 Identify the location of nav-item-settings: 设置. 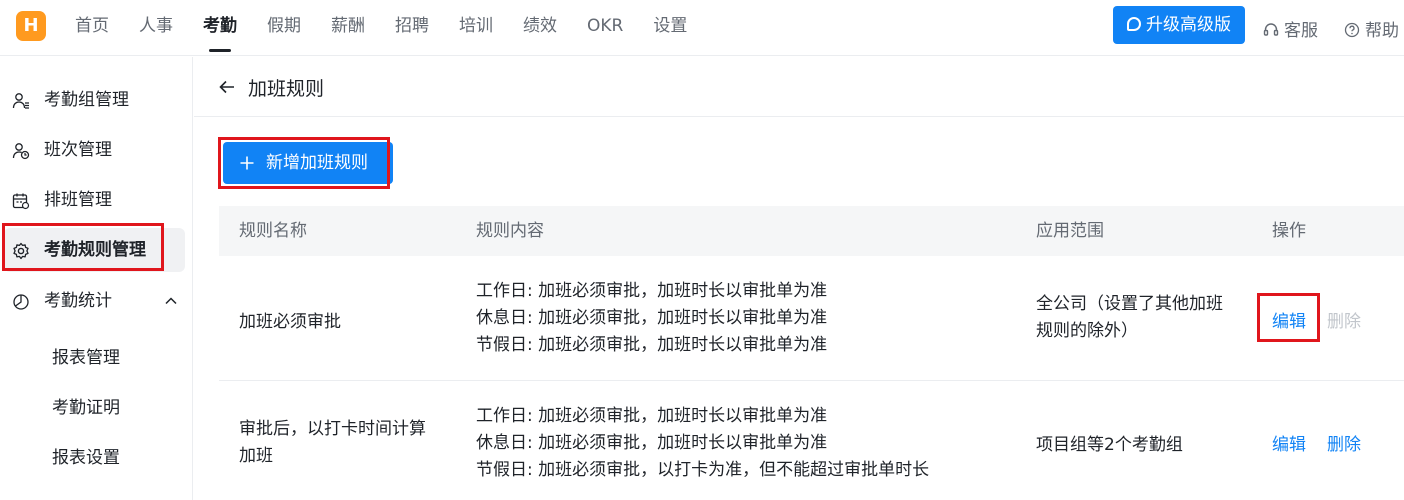
(670, 28).